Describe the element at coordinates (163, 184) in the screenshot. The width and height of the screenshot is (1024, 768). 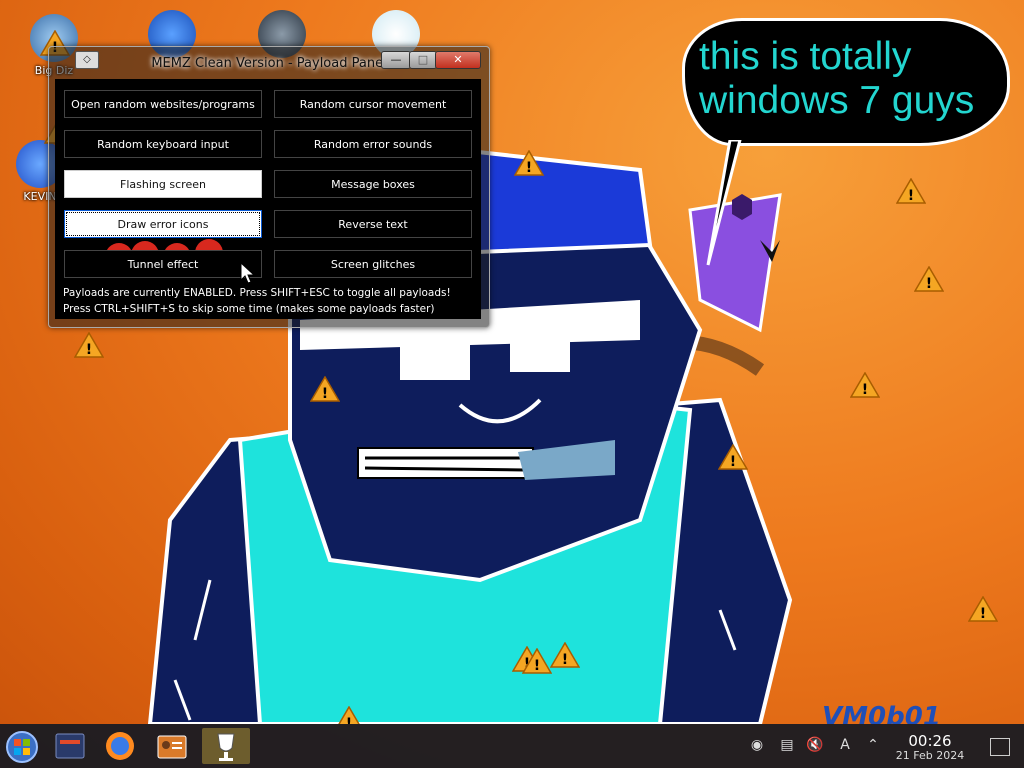
I see `payload-button-flashing-screen: Flashing screen` at that location.